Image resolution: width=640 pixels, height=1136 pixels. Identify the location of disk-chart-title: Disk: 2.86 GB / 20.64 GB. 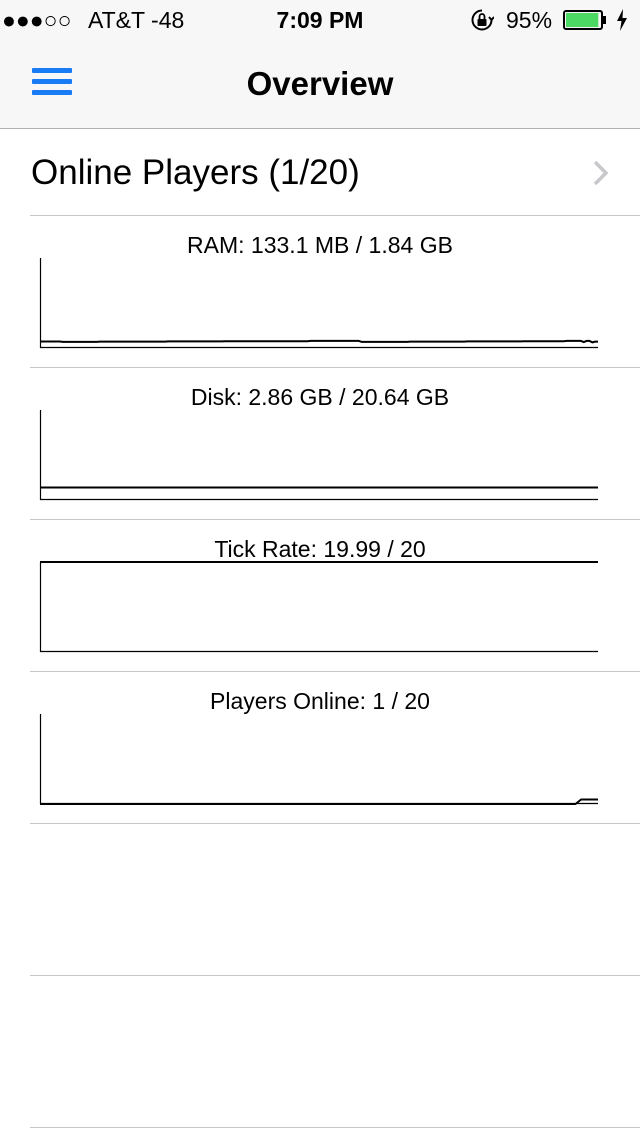
(320, 397).